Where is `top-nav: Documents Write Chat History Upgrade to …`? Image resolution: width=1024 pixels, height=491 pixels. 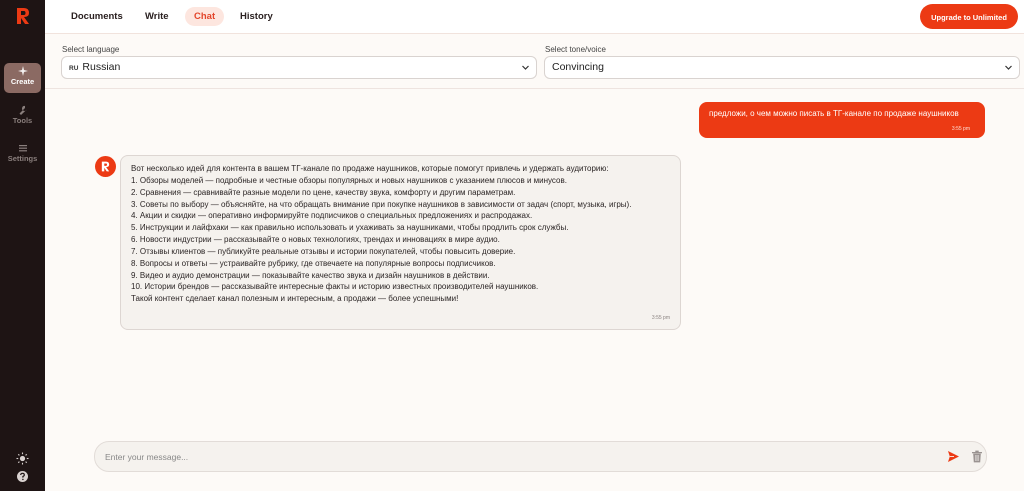
top-nav: Documents Write Chat History Upgrade to … is located at coordinates (534, 17).